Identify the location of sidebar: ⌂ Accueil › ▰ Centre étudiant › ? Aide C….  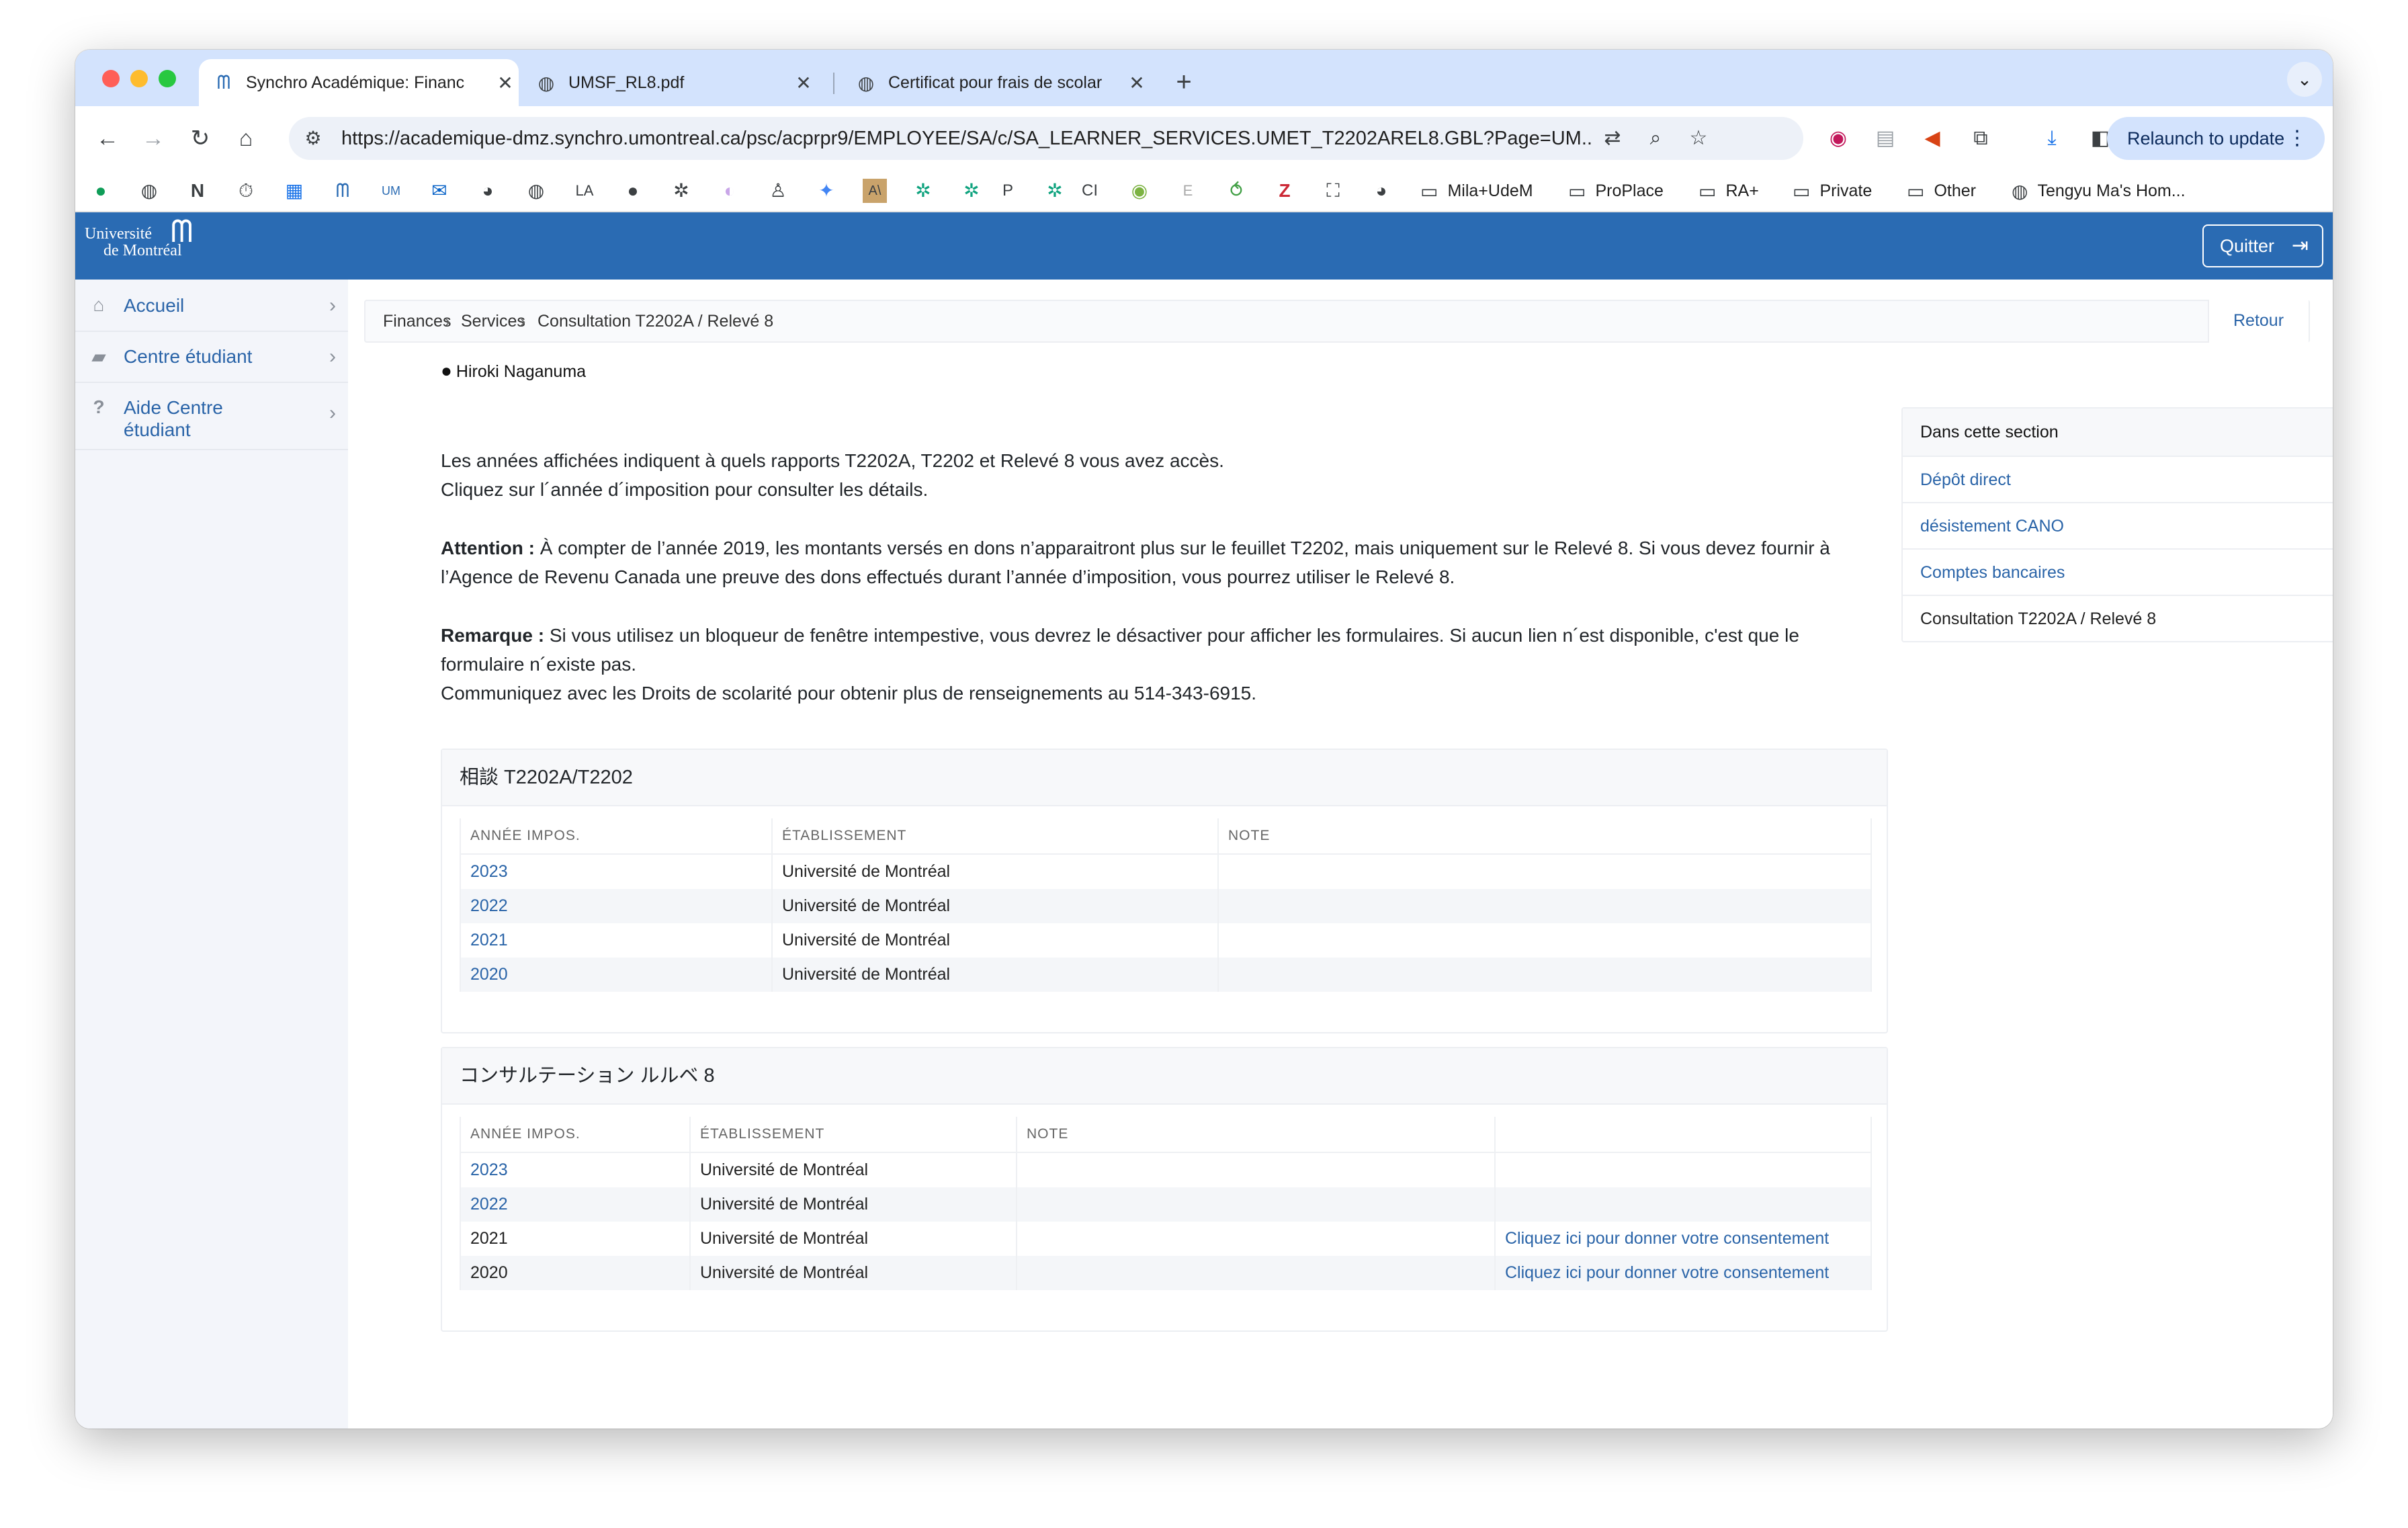
(211, 854).